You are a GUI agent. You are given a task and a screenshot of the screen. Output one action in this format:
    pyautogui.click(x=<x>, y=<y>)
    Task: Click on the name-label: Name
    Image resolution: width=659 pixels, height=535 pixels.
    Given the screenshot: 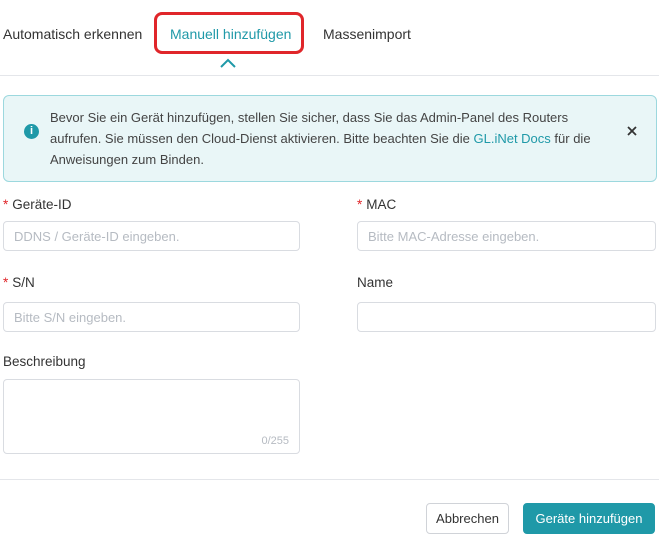 What is the action you would take?
    pyautogui.click(x=375, y=282)
    